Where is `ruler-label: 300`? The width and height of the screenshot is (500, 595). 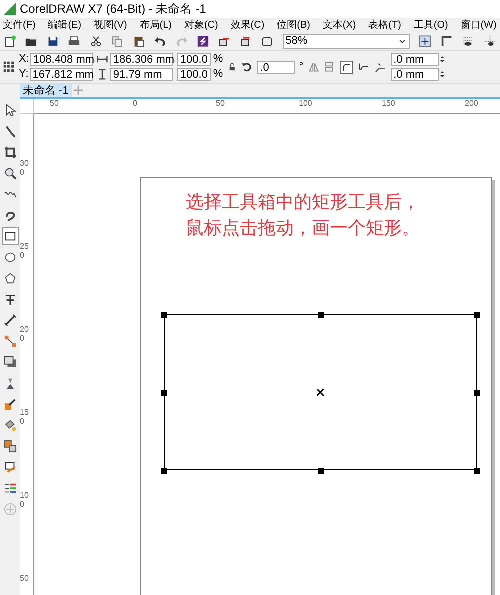
ruler-label: 300 is located at coordinates (24, 168).